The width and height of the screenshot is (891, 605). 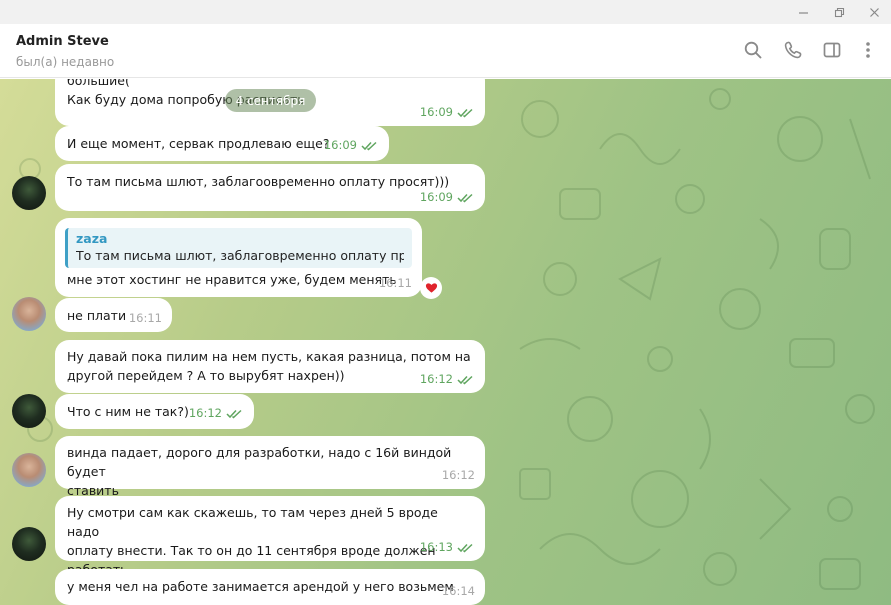 What do you see at coordinates (62, 41) in the screenshot?
I see `chat-title: Admin Steve` at bounding box center [62, 41].